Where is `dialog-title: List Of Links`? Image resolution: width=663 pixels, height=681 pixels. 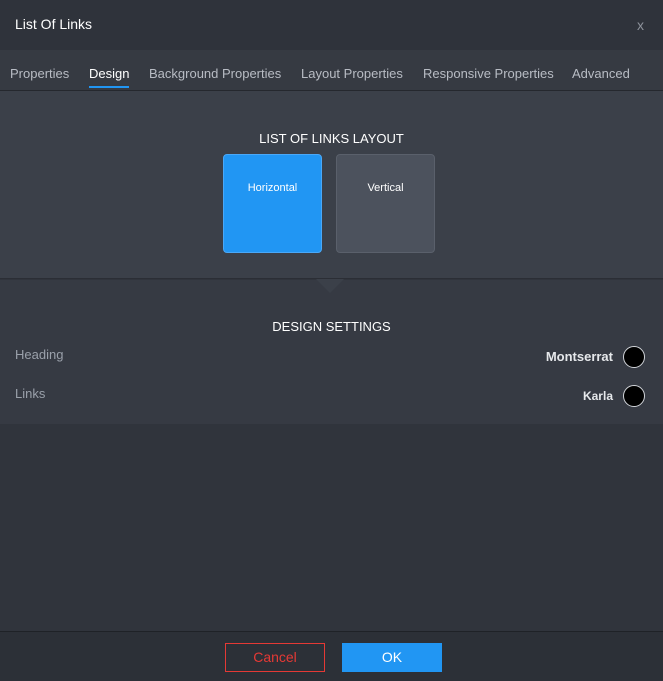 dialog-title: List Of Links is located at coordinates (54, 24).